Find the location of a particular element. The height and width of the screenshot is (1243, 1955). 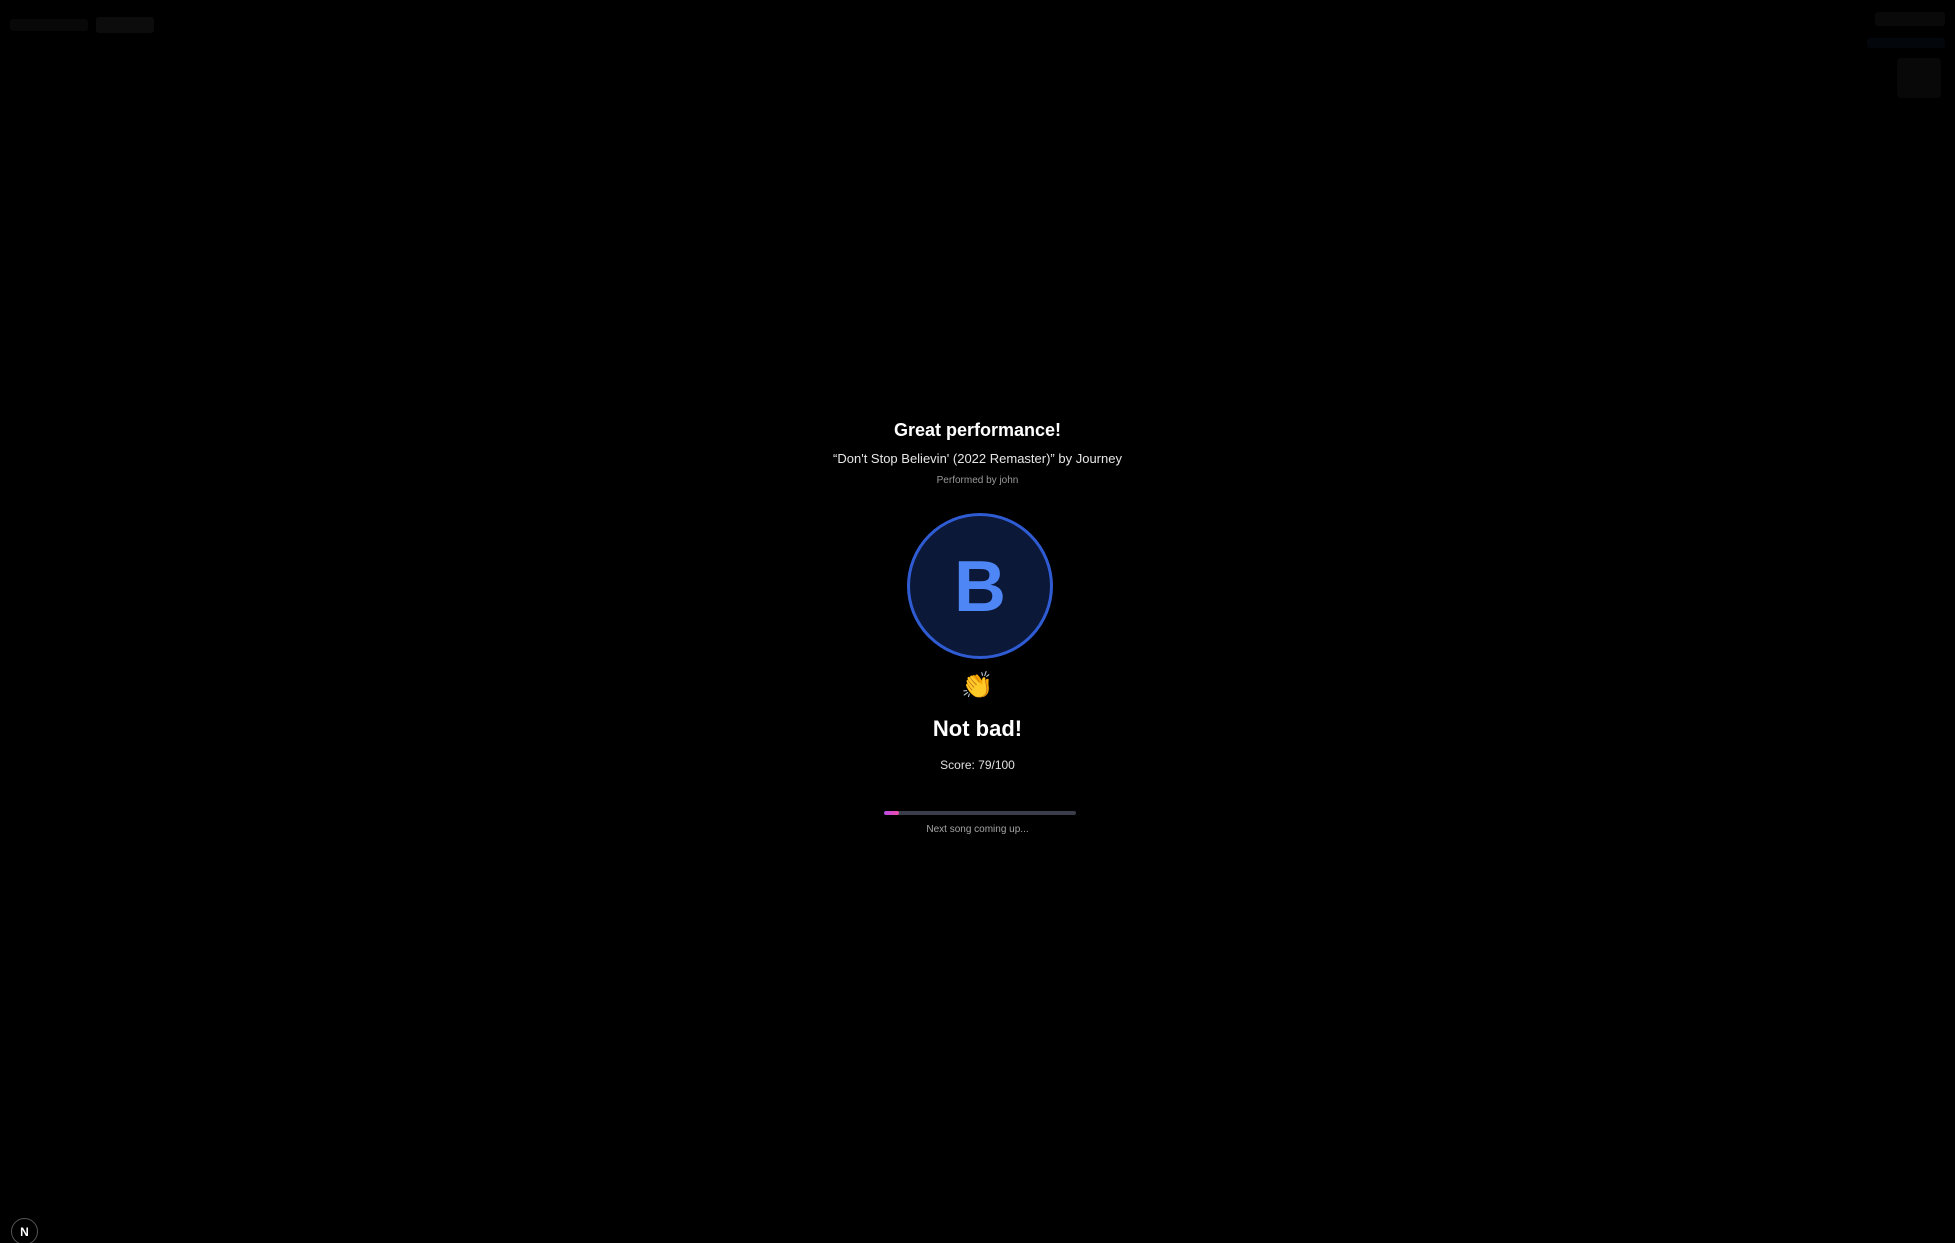

background-control-c is located at coordinates (1919, 78).